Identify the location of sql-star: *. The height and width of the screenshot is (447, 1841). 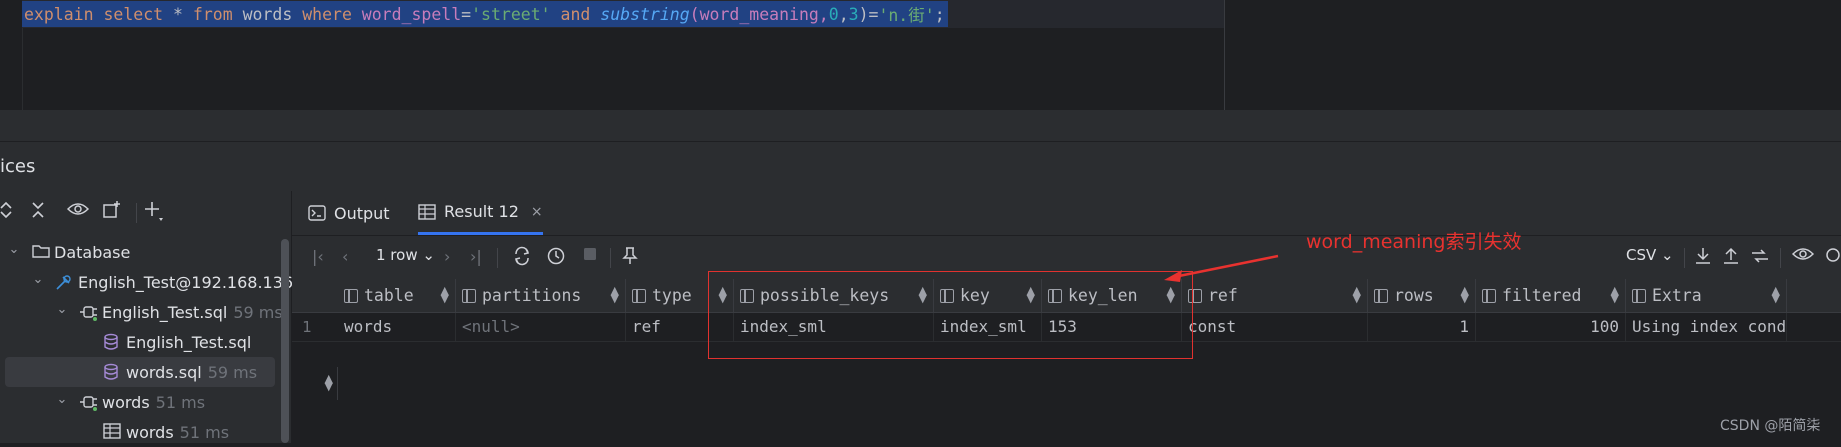
(178, 14).